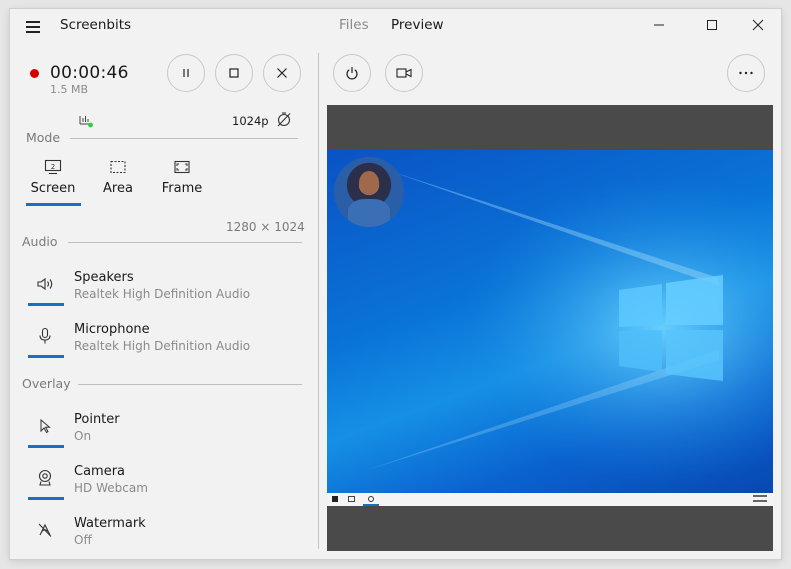 The height and width of the screenshot is (569, 791). Describe the element at coordinates (53, 204) in the screenshot. I see `mode-selected-indicator` at that location.